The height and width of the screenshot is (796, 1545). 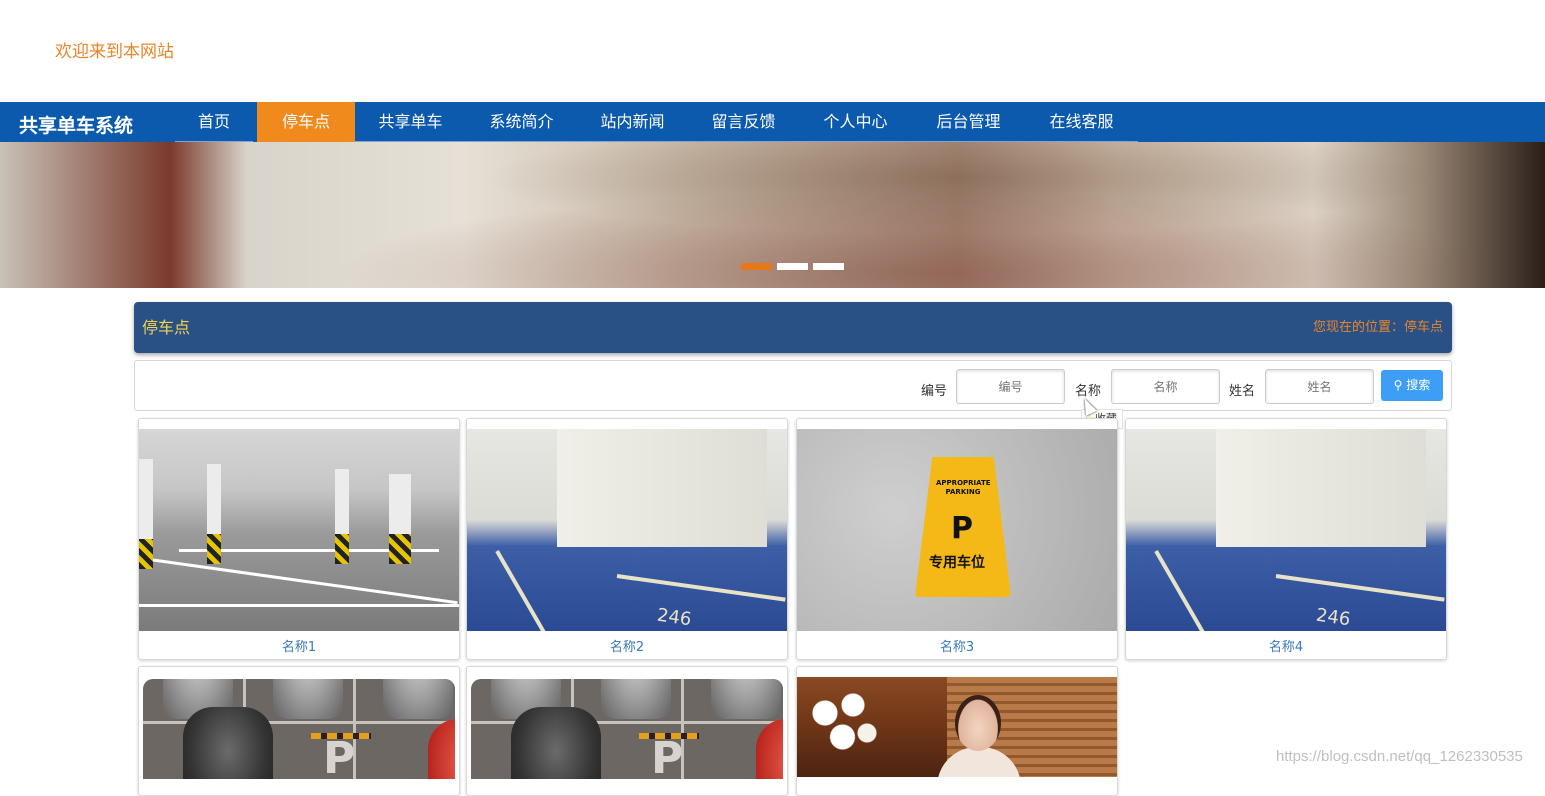 I want to click on sign-chinese-text: 专用车位, so click(x=957, y=563).